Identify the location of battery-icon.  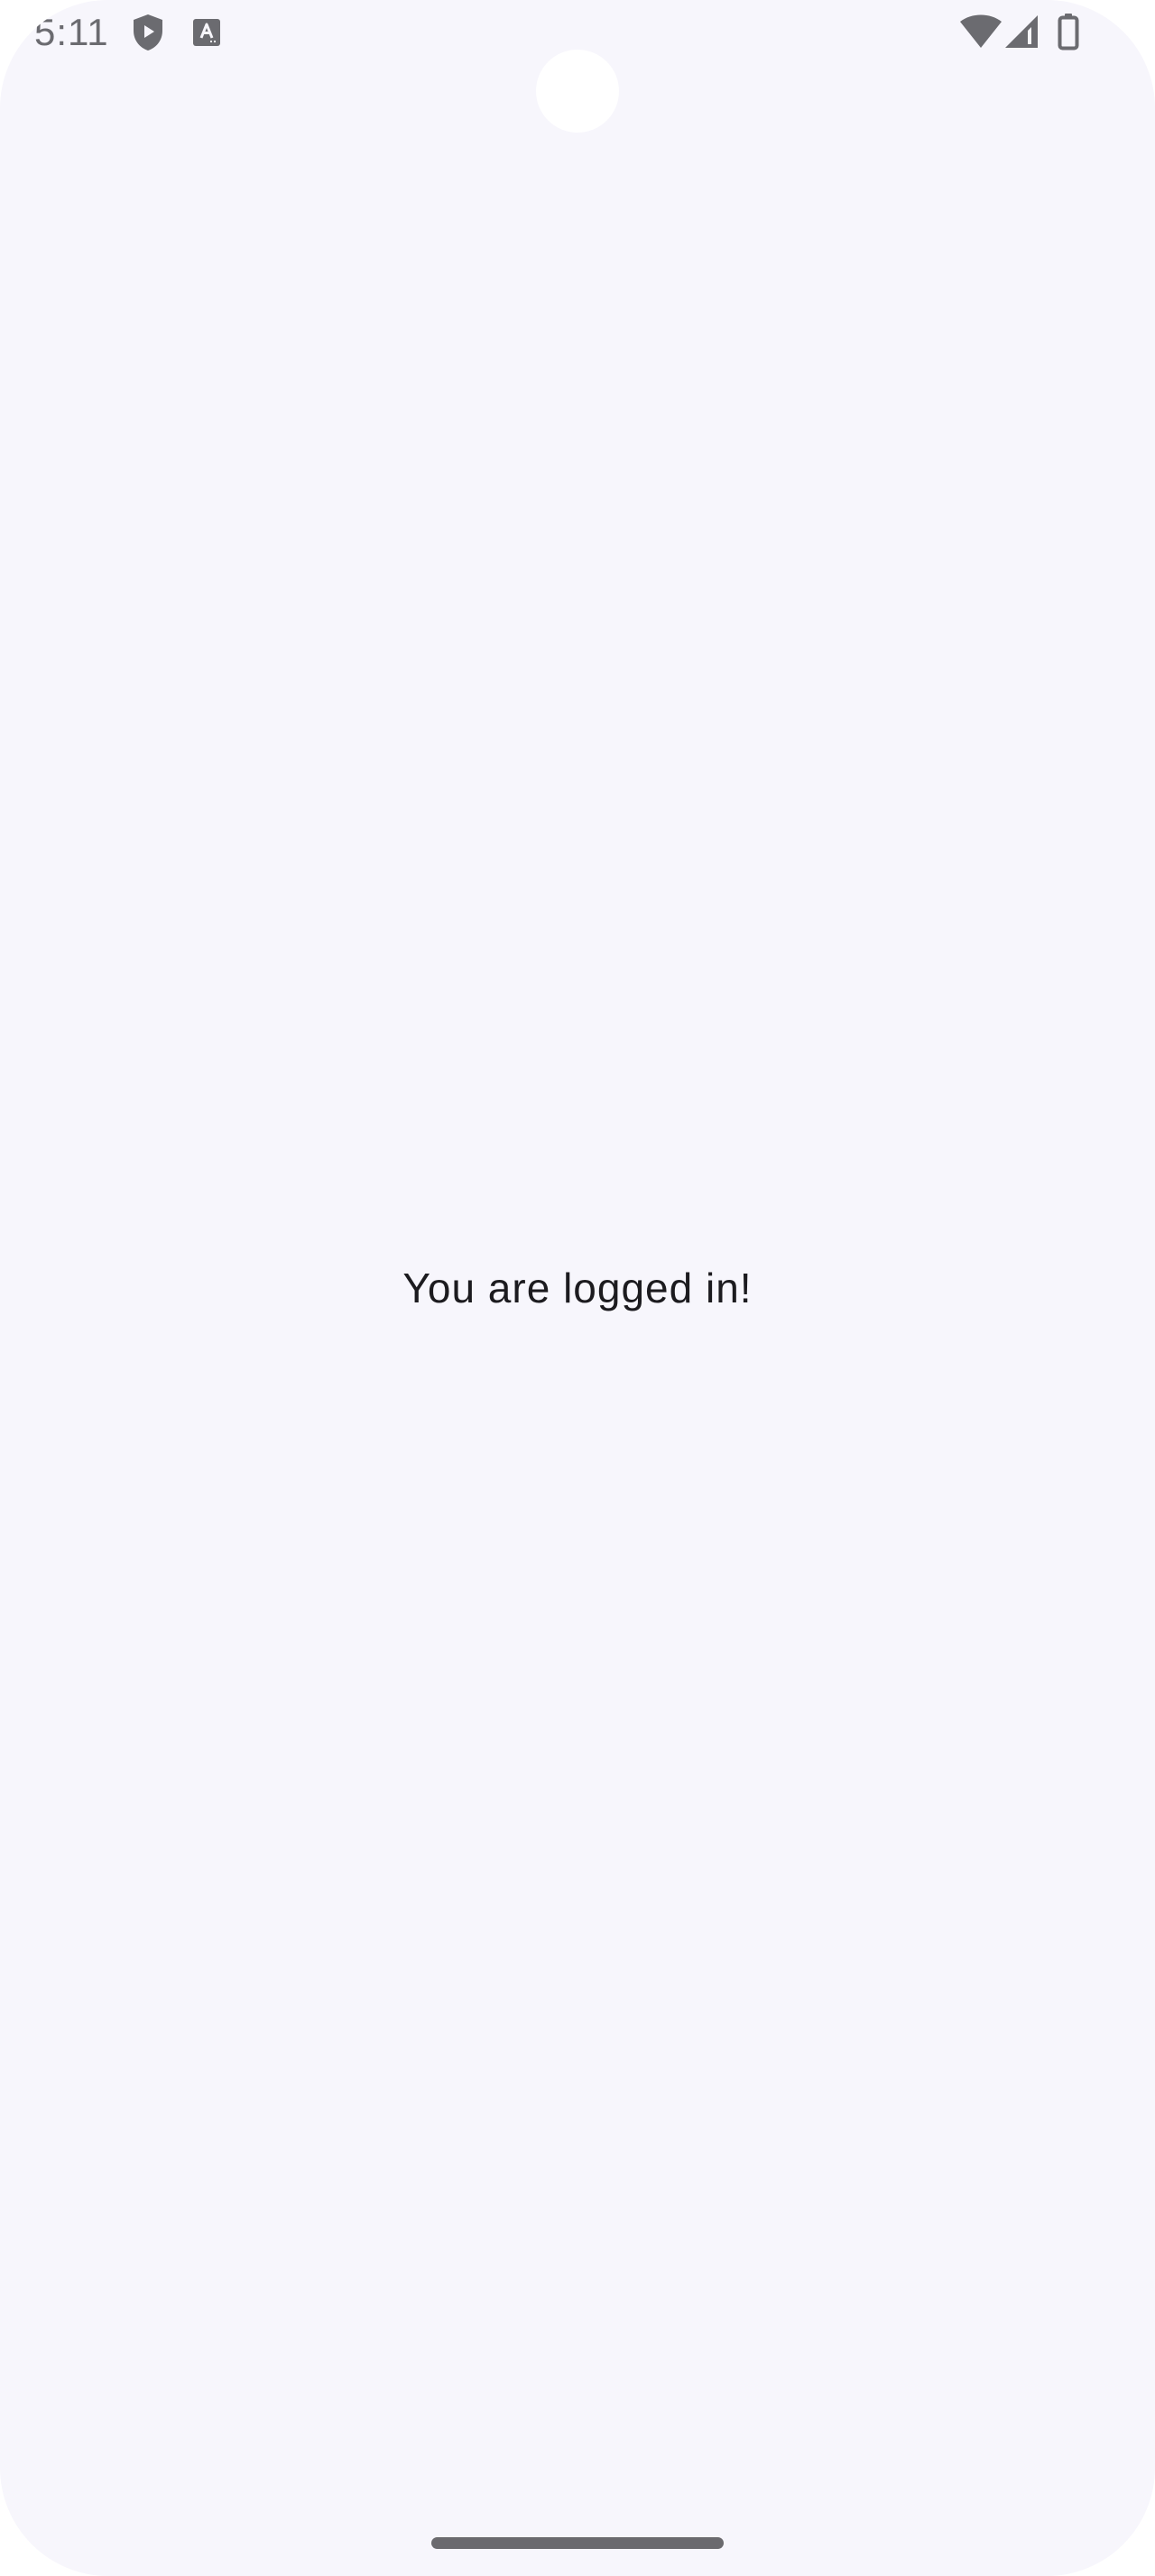
(1068, 32).